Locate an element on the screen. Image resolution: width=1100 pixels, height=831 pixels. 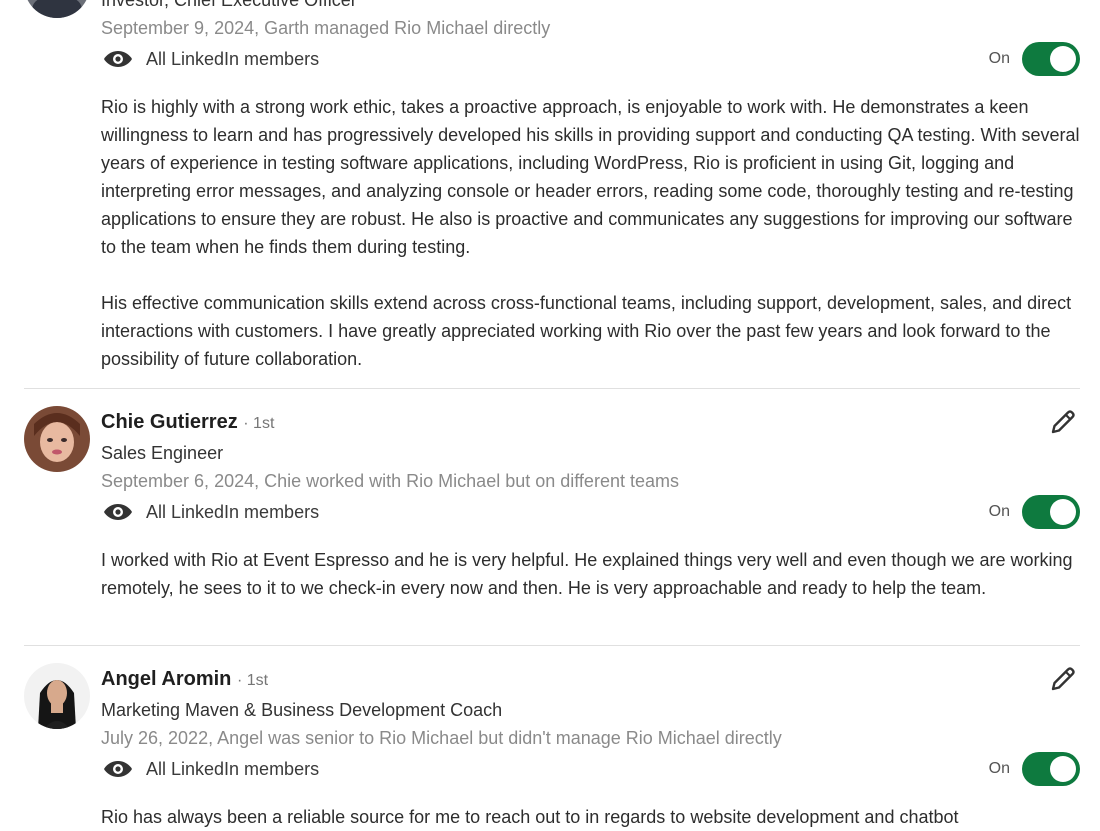
recommender-name-line: Angel Aromin · 1st is located at coordinates (184, 679).